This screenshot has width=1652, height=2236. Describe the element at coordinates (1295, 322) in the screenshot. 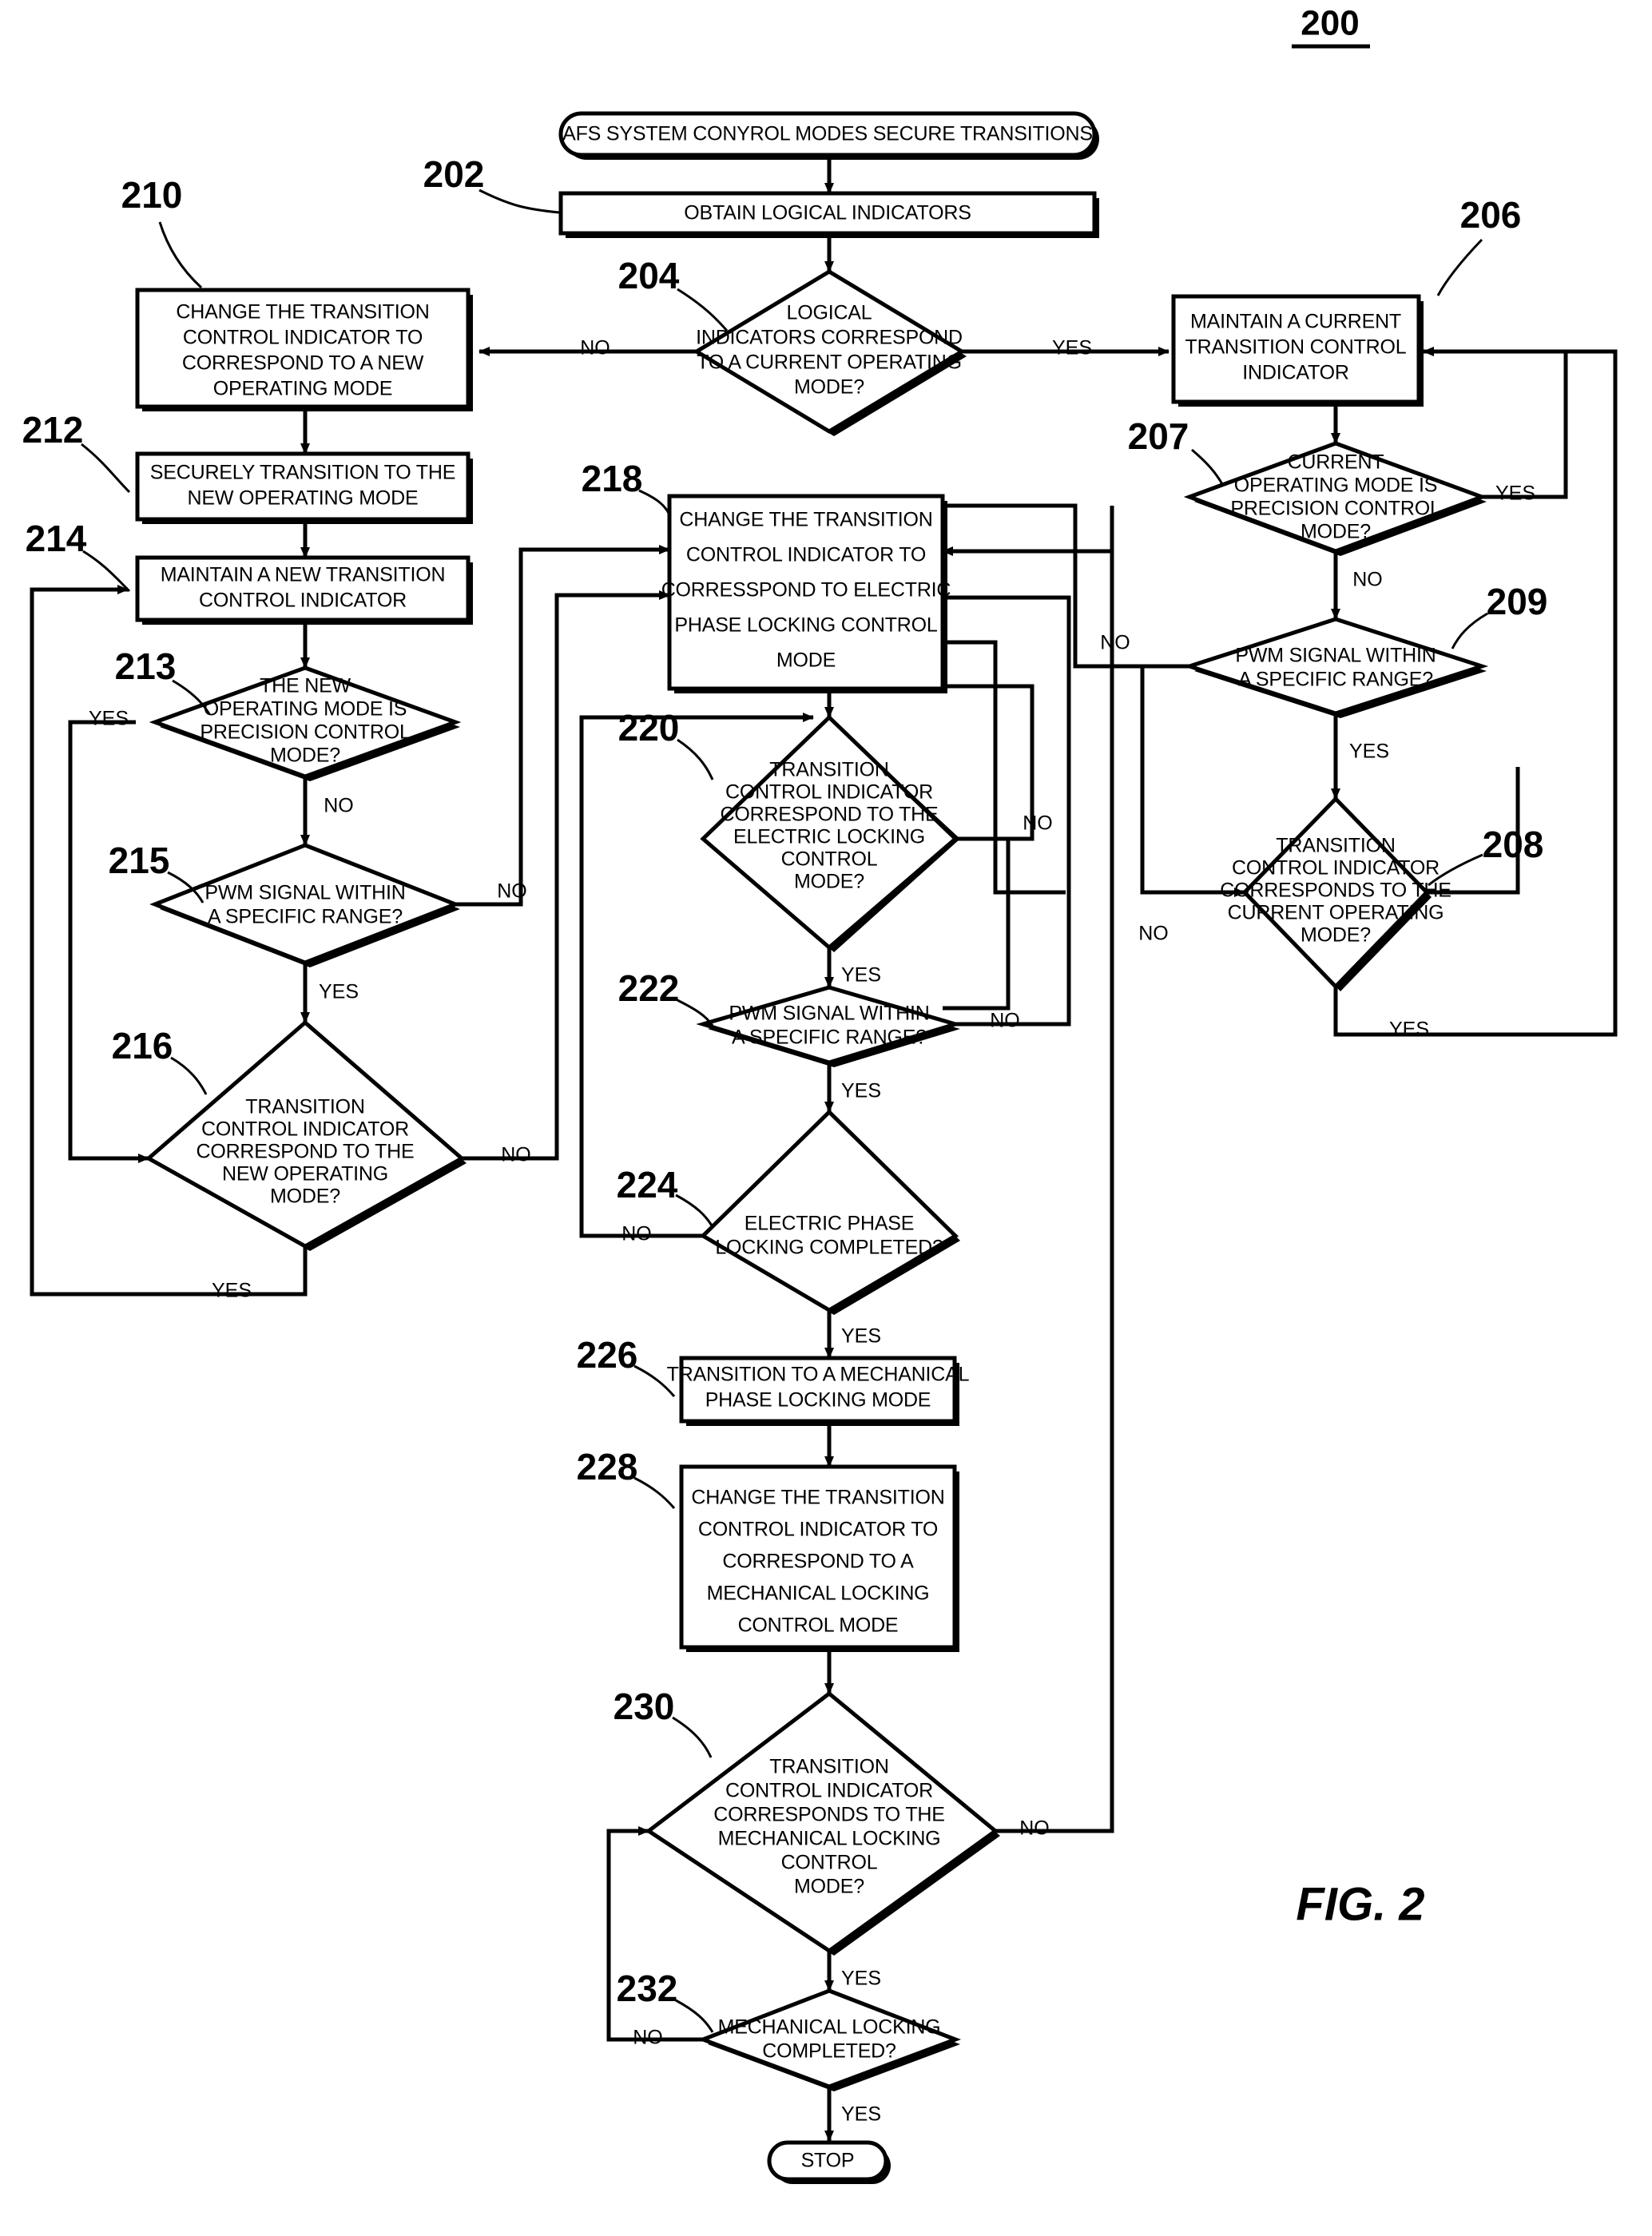

I see `svg-text: MAINTAIN A CURRENT` at that location.